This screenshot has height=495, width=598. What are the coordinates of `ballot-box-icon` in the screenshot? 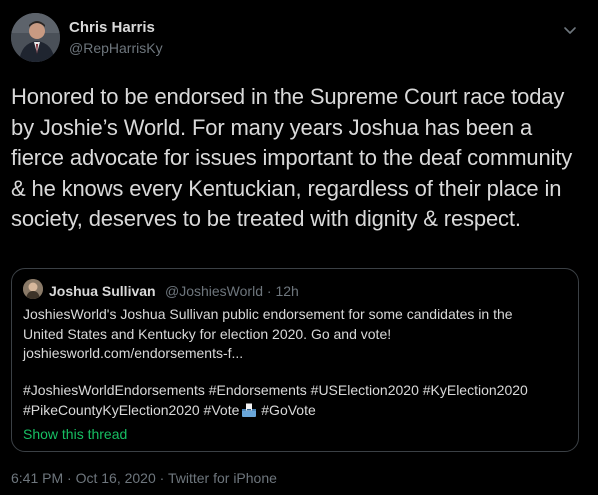 It's located at (249, 409).